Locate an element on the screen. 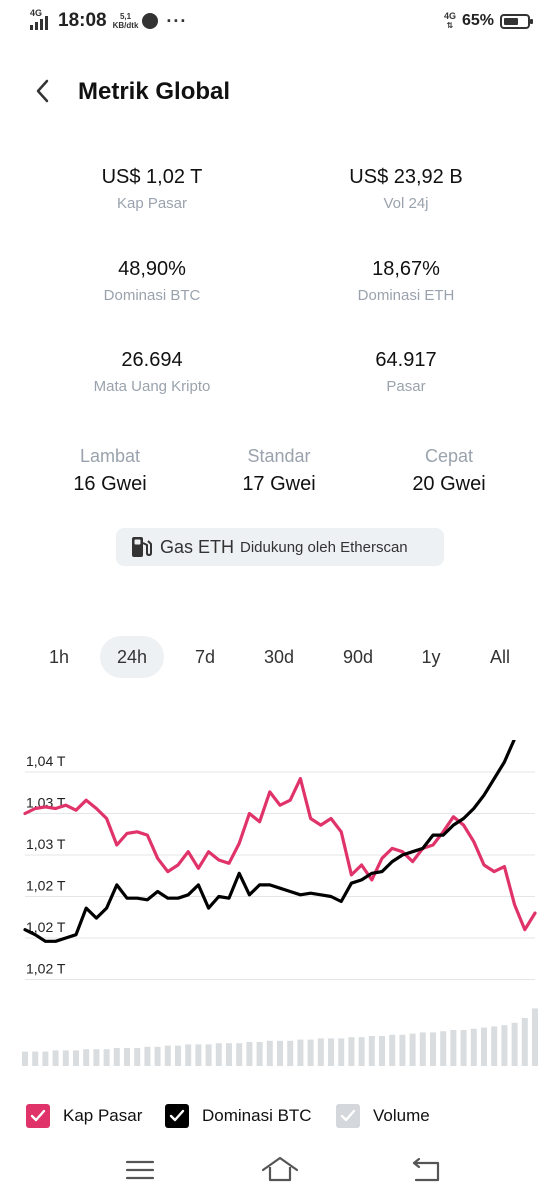 The height and width of the screenshot is (1200, 560). tab-90d: 90d is located at coordinates (358, 657).